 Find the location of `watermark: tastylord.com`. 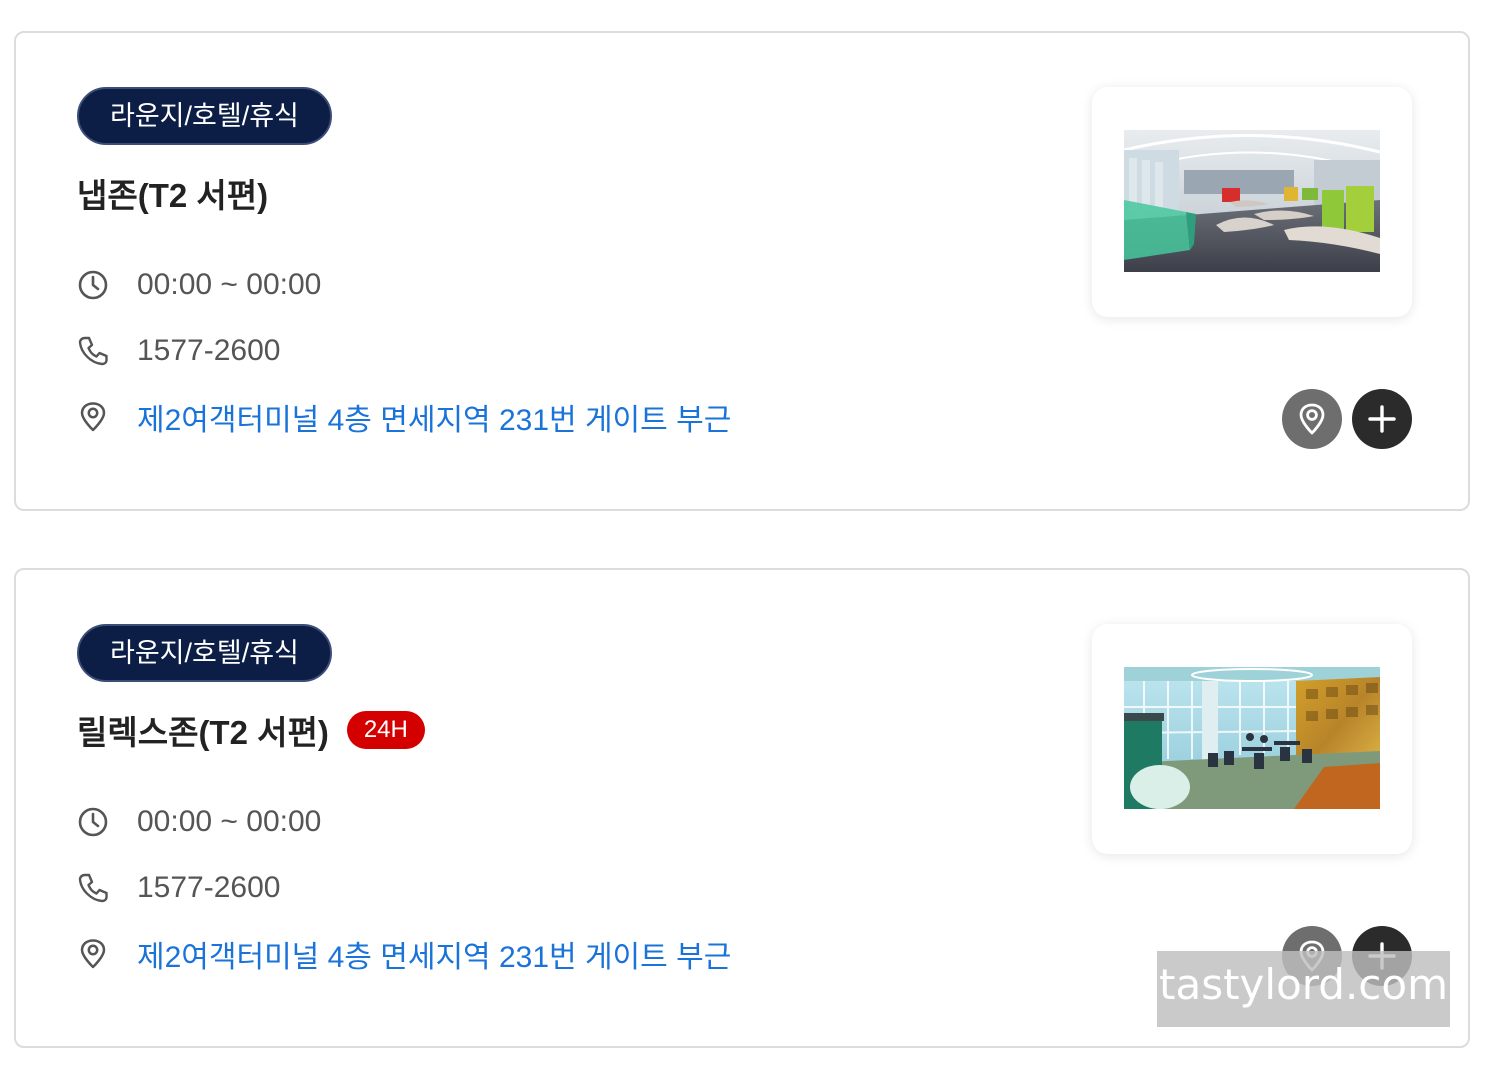

watermark: tastylord.com is located at coordinates (1303, 989).